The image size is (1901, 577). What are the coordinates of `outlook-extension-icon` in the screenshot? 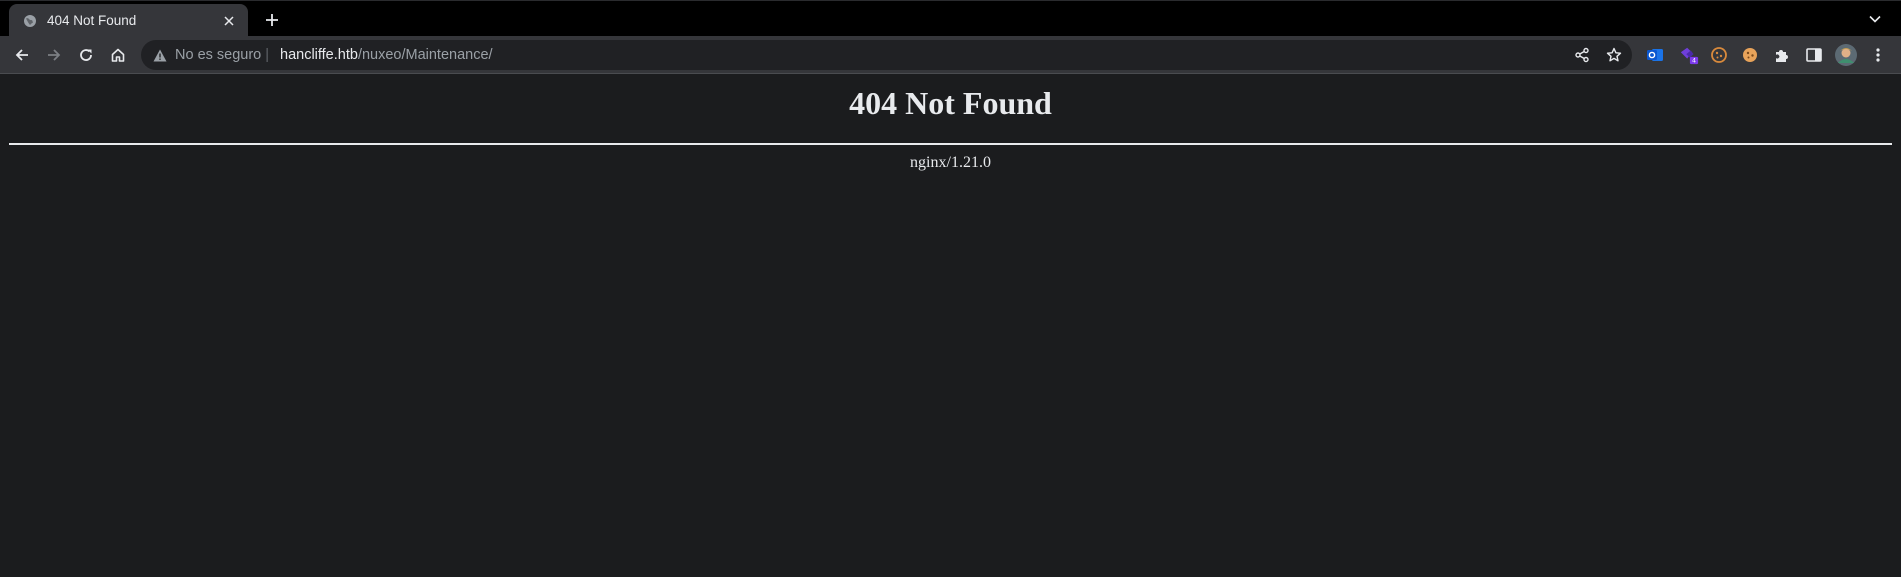 It's located at (1655, 55).